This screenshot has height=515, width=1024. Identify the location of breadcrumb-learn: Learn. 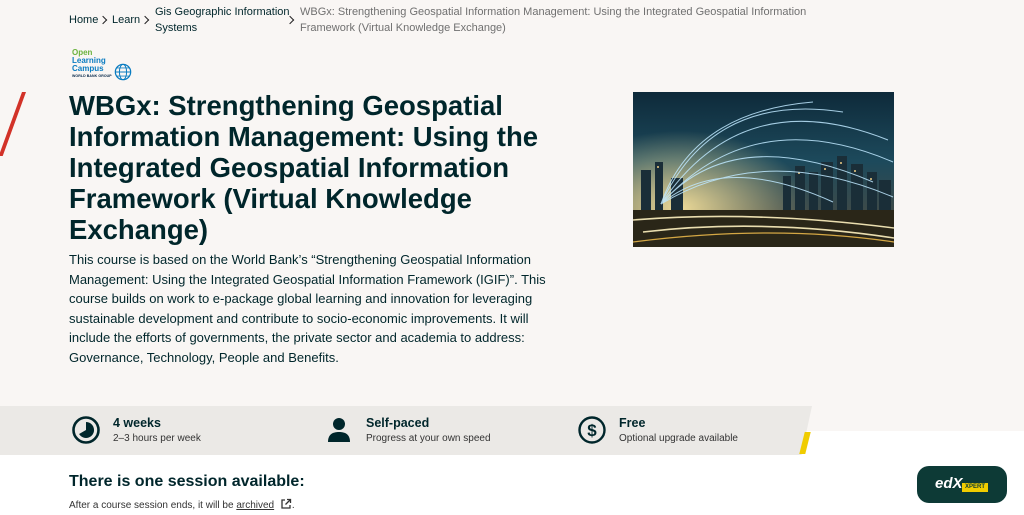
(126, 20).